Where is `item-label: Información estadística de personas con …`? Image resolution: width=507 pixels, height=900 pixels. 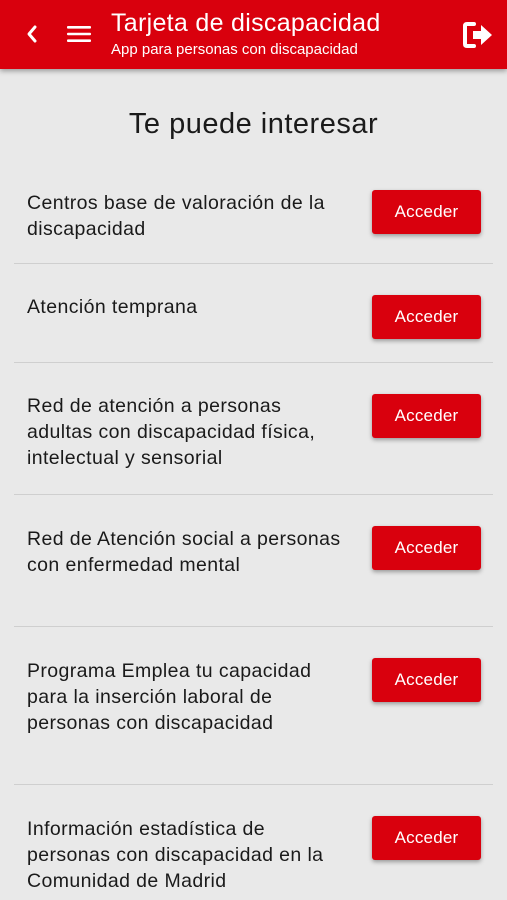 item-label: Información estadística de personas con … is located at coordinates (175, 855).